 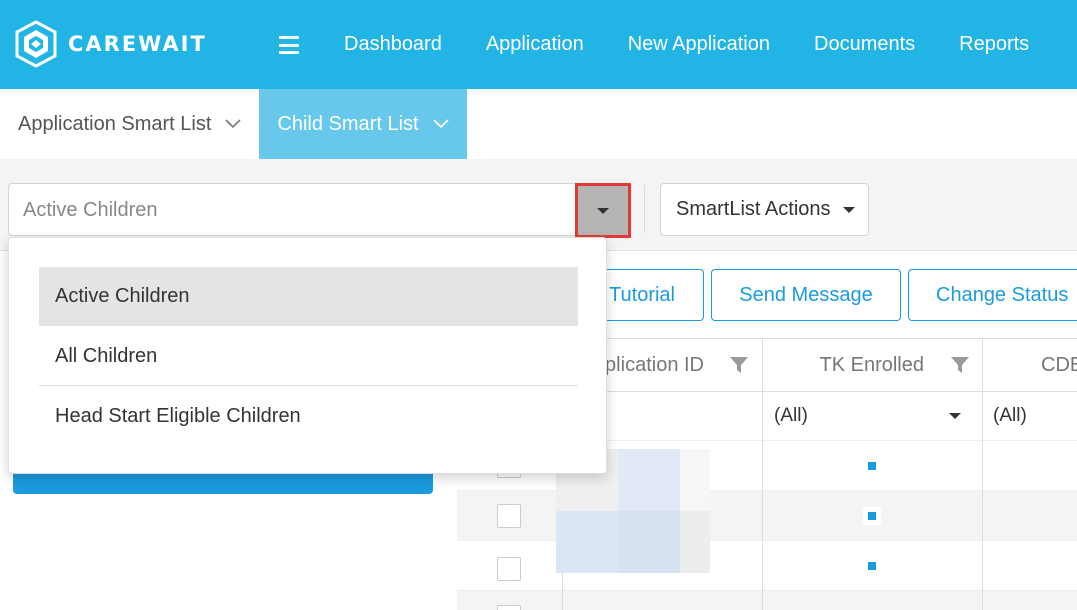 I want to click on option-head-start-eligible-children: Head Start Eligible Children, so click(x=308, y=416).